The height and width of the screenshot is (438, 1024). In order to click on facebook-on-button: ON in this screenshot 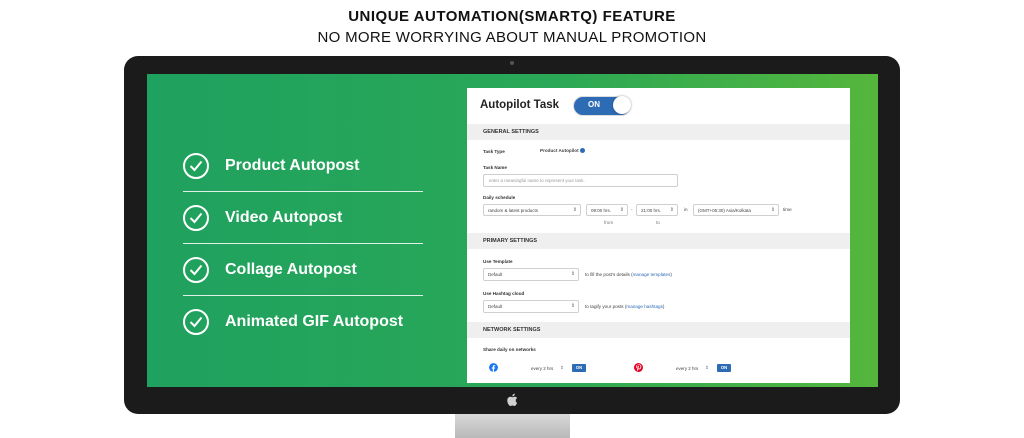, I will do `click(579, 368)`.